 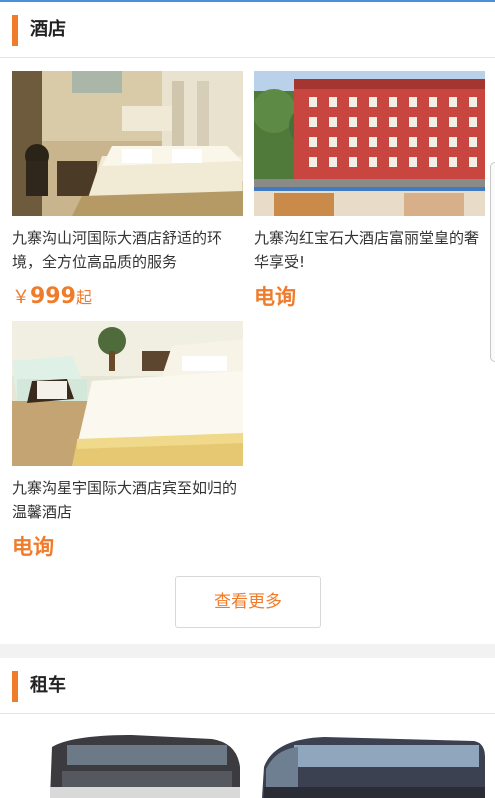 What do you see at coordinates (248, 602) in the screenshot?
I see `view-more-button: 查看更多` at bounding box center [248, 602].